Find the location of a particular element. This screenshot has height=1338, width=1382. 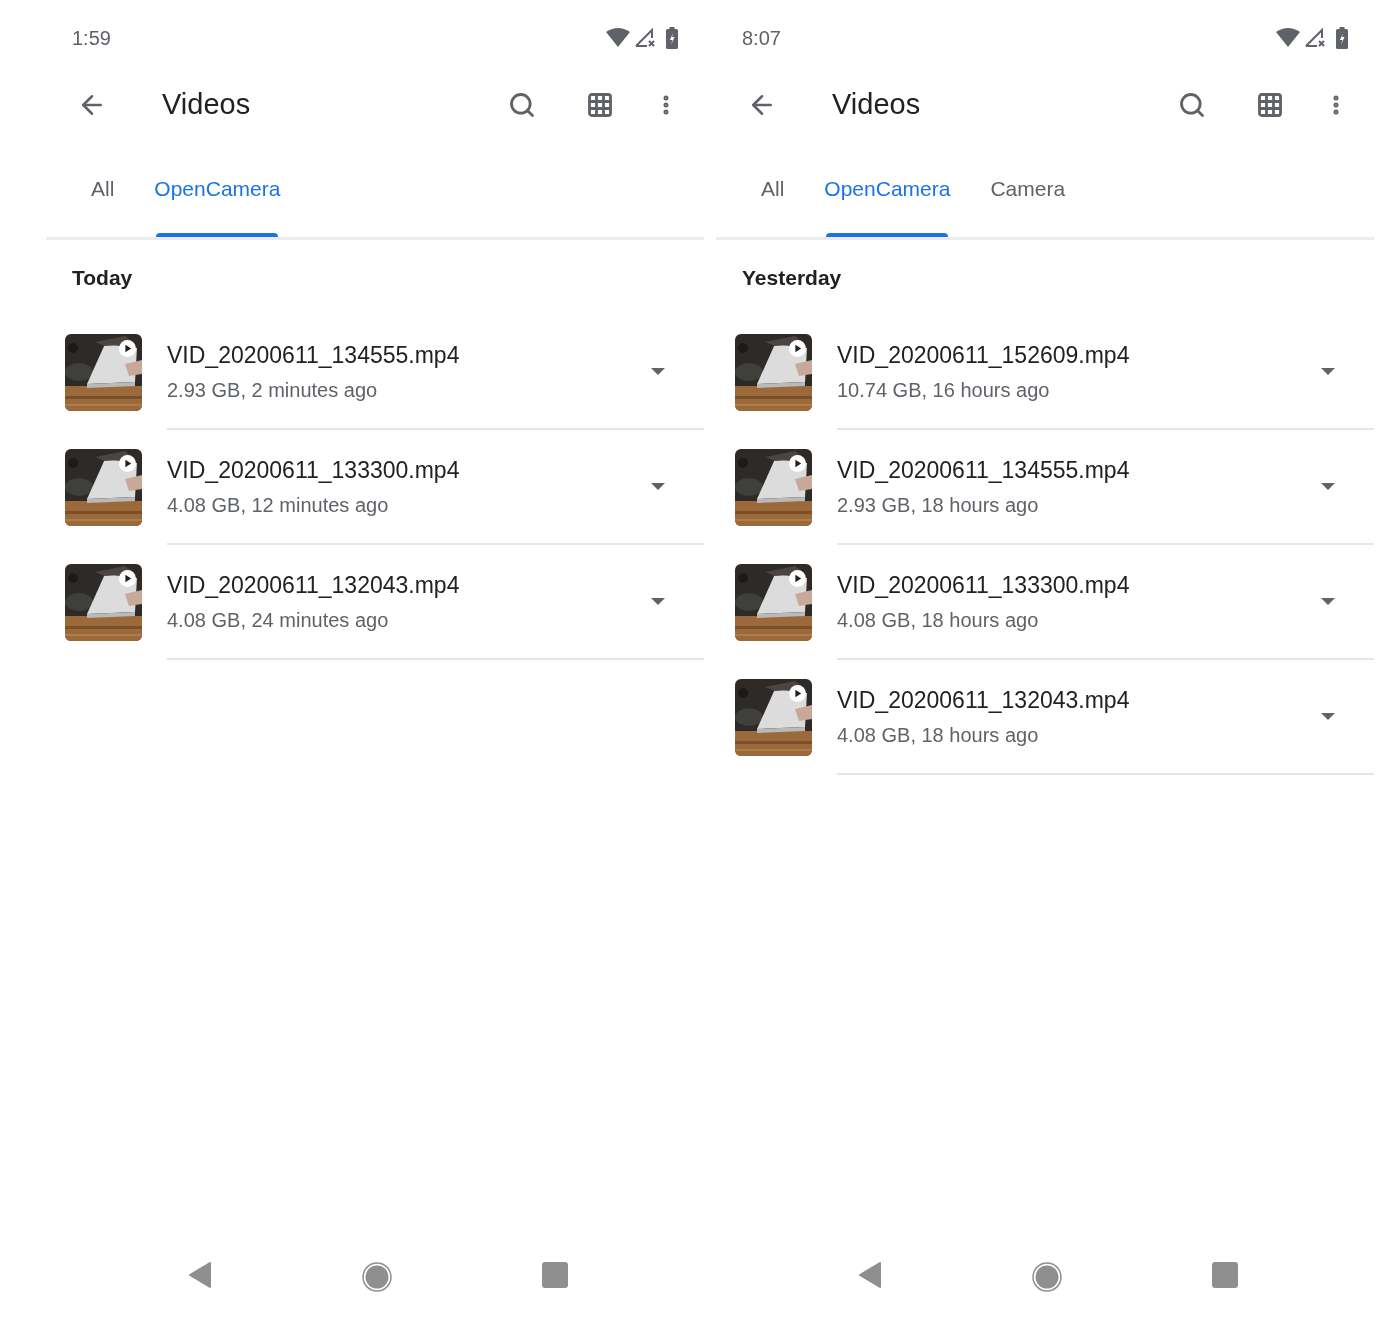

video-details: 4.08 GB, 12 minutes ago is located at coordinates (278, 505).